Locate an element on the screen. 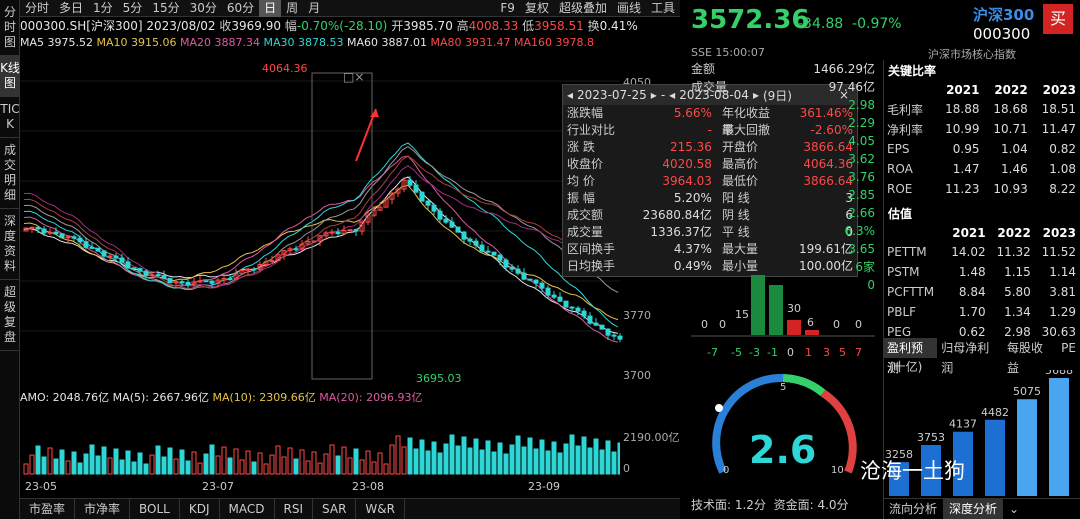  tab-deep: 深度分析 is located at coordinates (973, 509).